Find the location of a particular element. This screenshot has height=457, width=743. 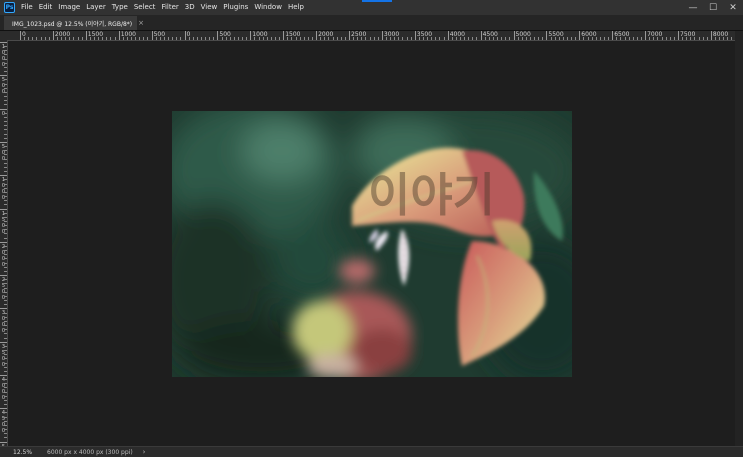

minimize-icon: — is located at coordinates (693, 7).